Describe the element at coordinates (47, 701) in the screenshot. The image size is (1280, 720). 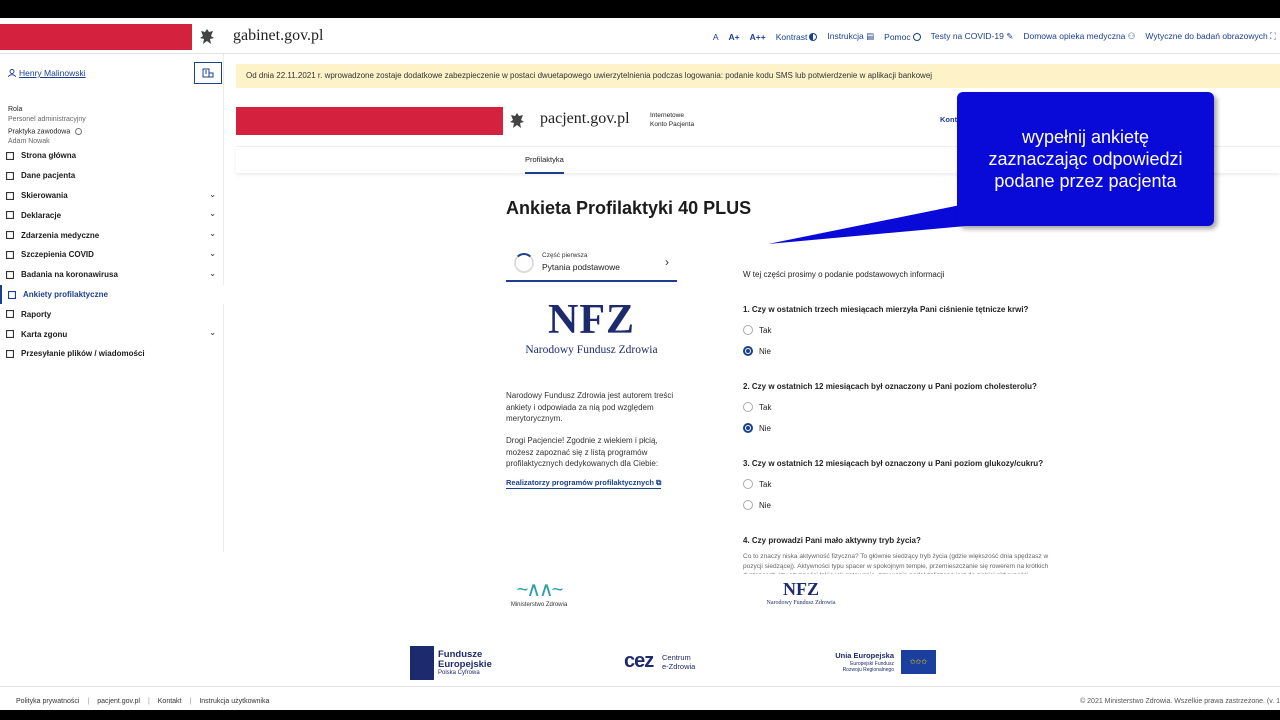
I see `privacy-policy-link: Polityka prywatności` at that location.